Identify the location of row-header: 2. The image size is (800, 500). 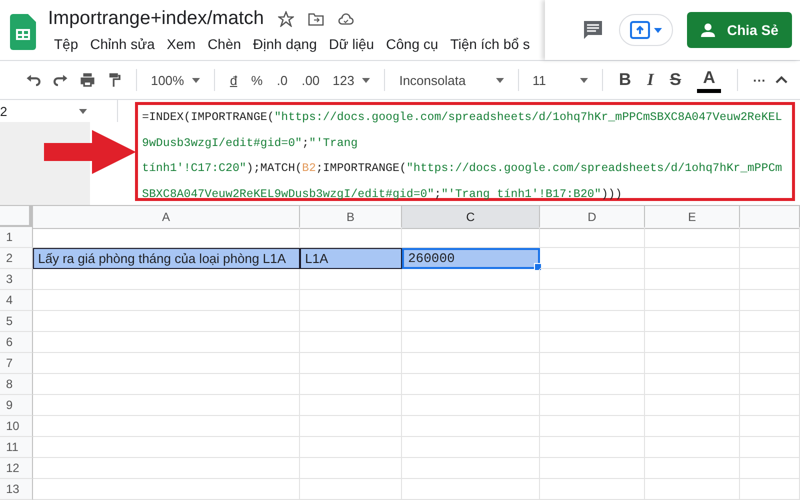
(16, 258).